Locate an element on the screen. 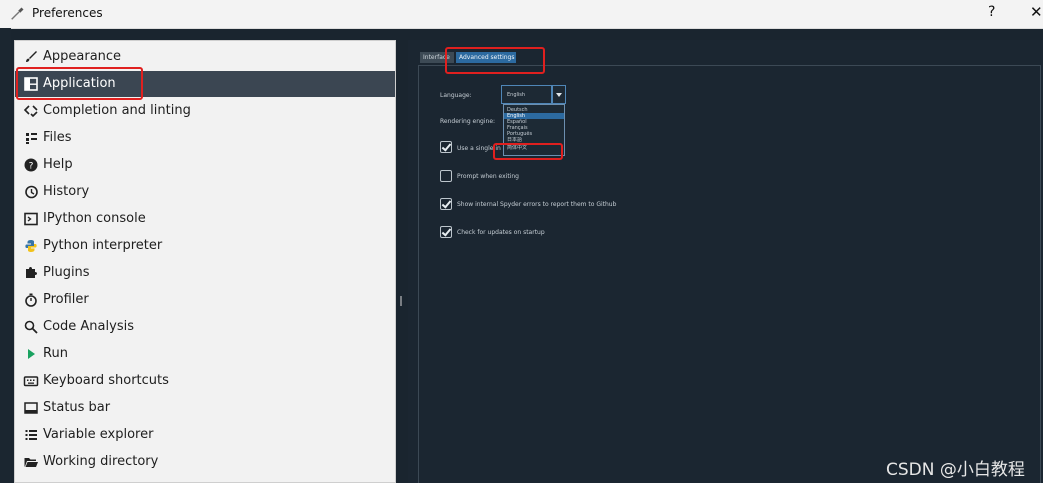  tab-advanced-settings: Advanced settings is located at coordinates (486, 57).